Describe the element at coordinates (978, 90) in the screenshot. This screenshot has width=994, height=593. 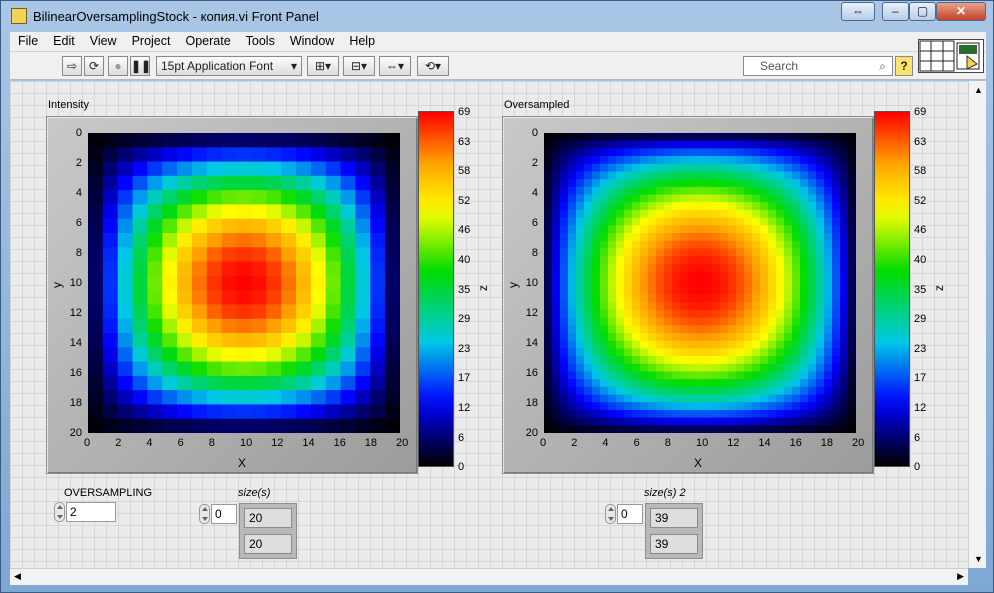
I see `scroll-up-icon: ▲` at that location.